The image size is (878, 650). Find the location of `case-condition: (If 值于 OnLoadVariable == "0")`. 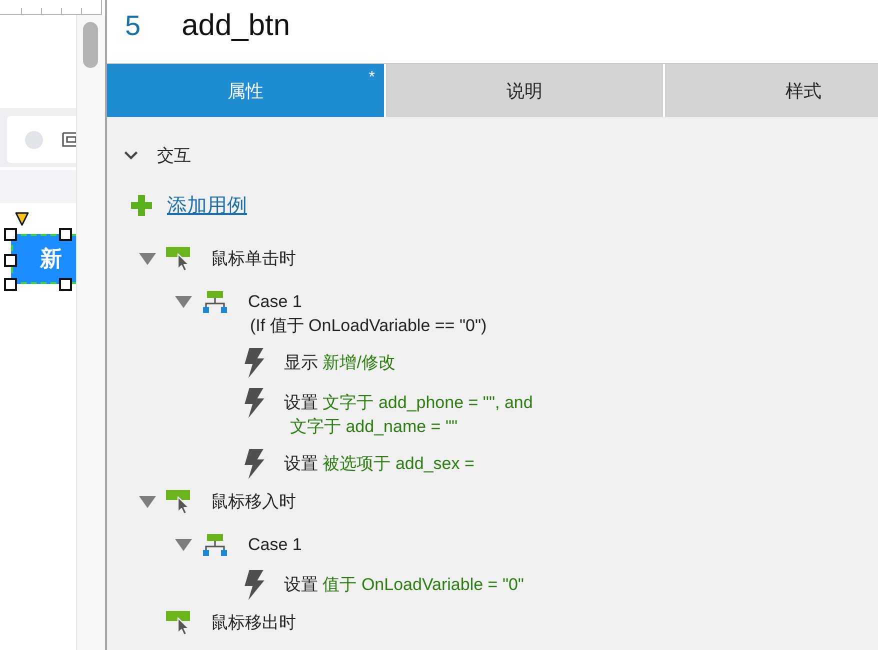

case-condition: (If 值于 OnLoadVariable == "0") is located at coordinates (368, 326).